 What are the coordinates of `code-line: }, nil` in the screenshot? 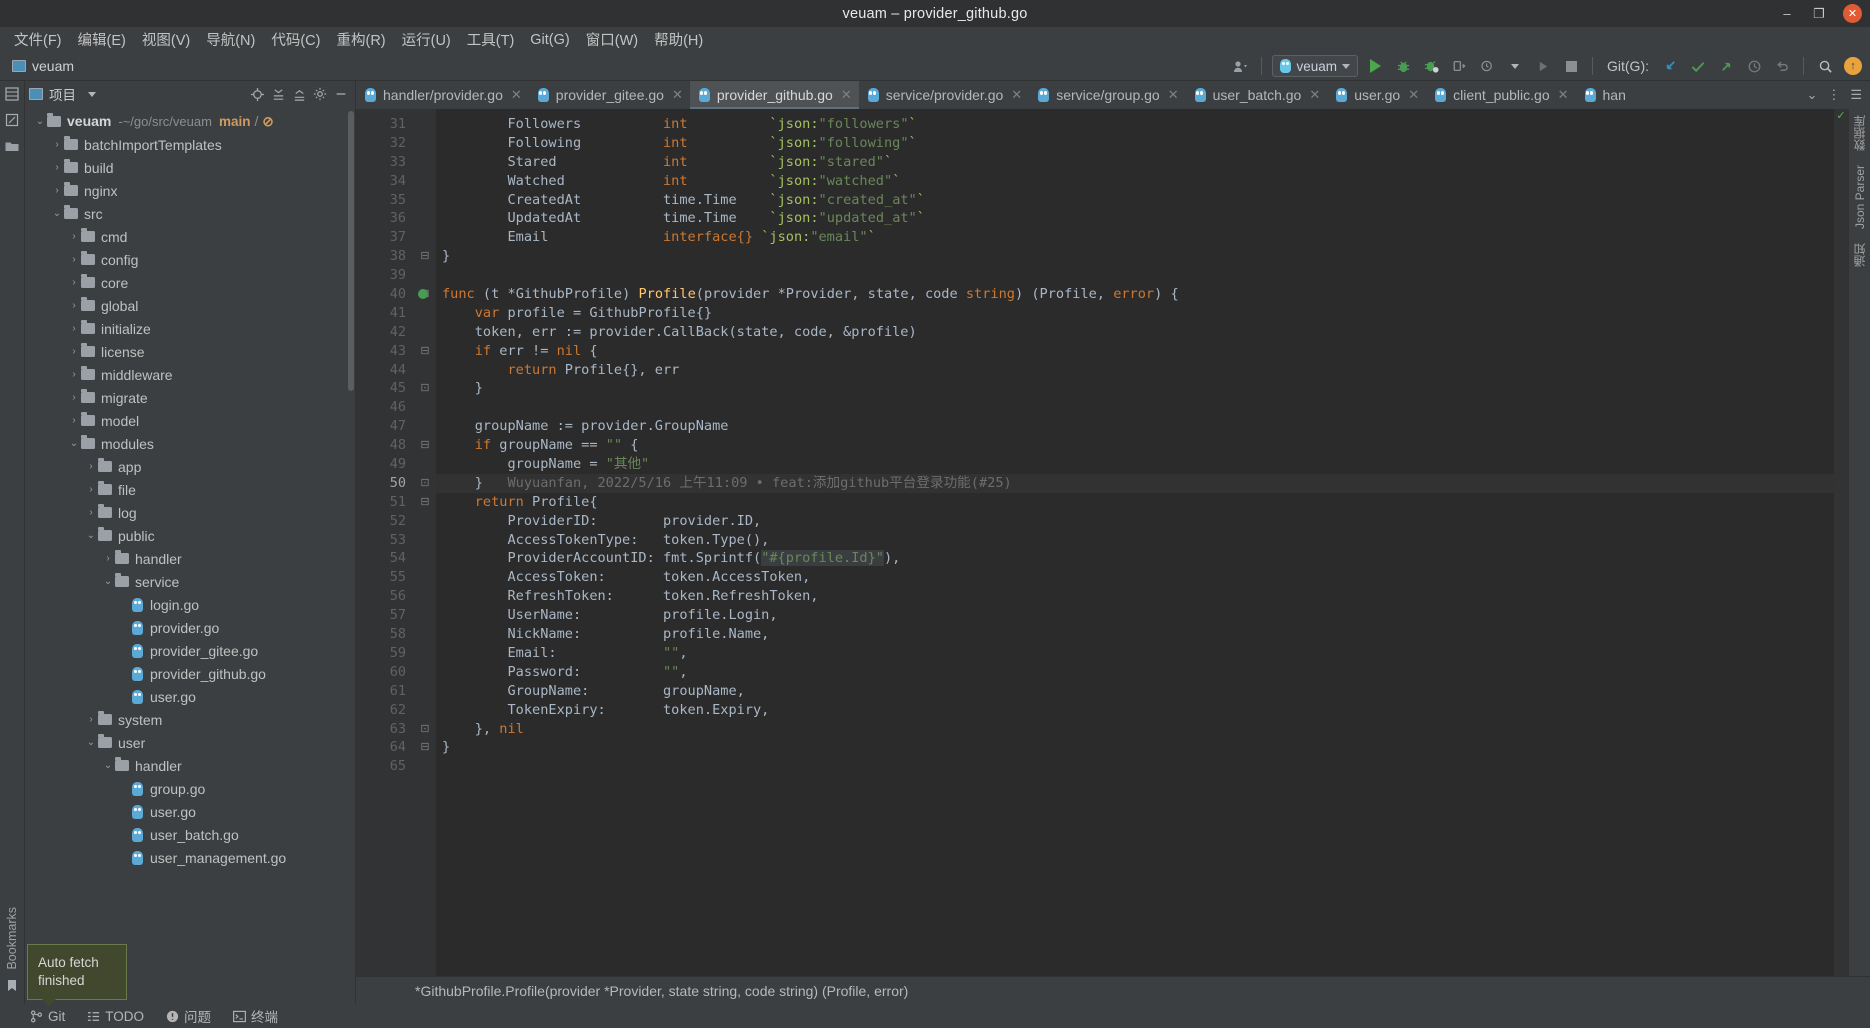 It's located at (1135, 729).